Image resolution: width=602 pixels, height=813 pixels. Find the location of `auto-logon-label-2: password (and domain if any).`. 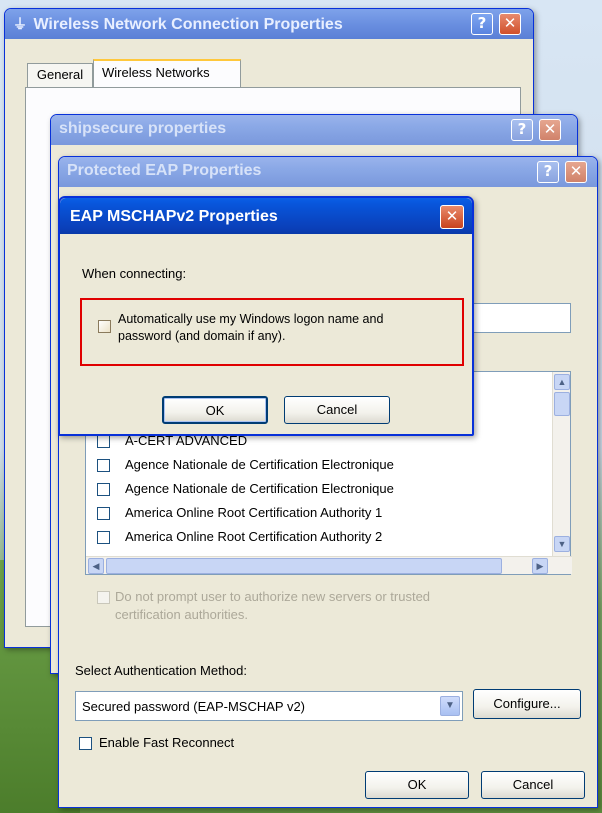

auto-logon-label-2: password (and domain if any). is located at coordinates (202, 336).